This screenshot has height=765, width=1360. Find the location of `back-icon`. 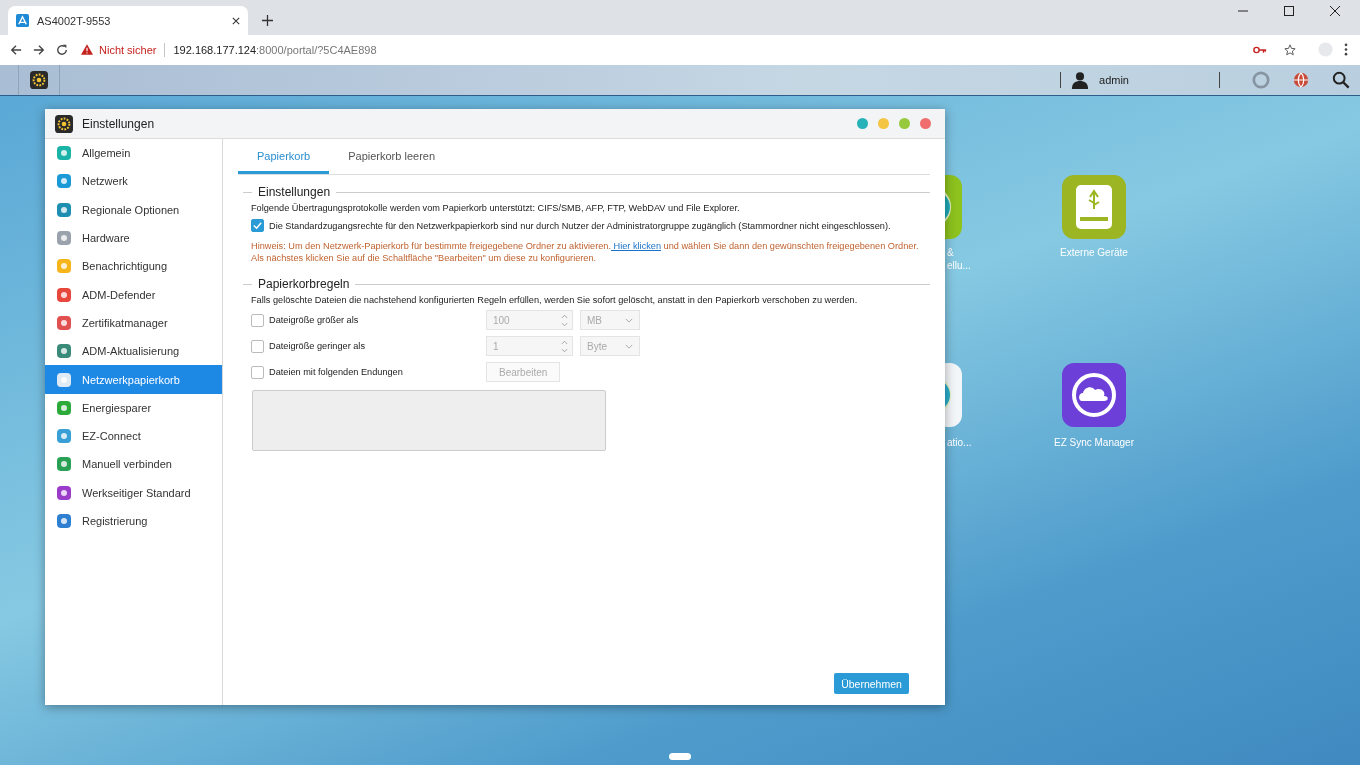

back-icon is located at coordinates (16, 49).